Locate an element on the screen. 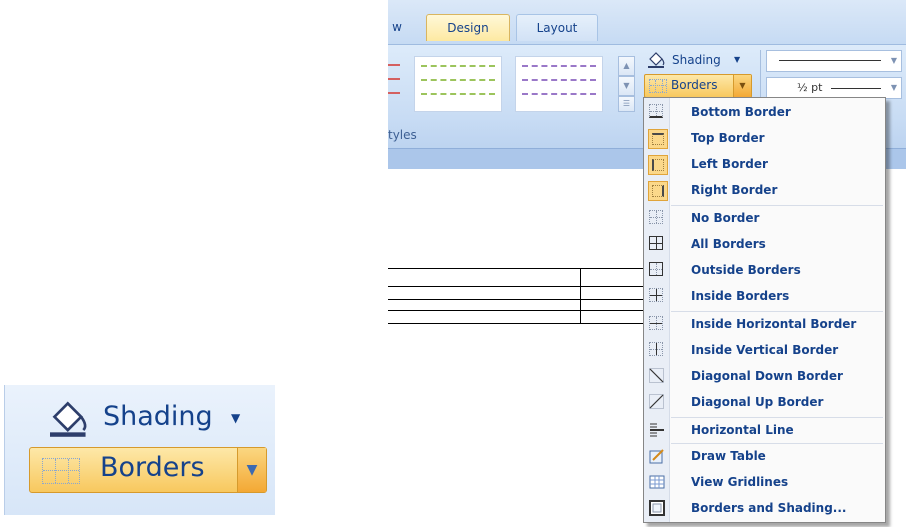 The height and width of the screenshot is (527, 906). tab-layout: Layout is located at coordinates (557, 27).